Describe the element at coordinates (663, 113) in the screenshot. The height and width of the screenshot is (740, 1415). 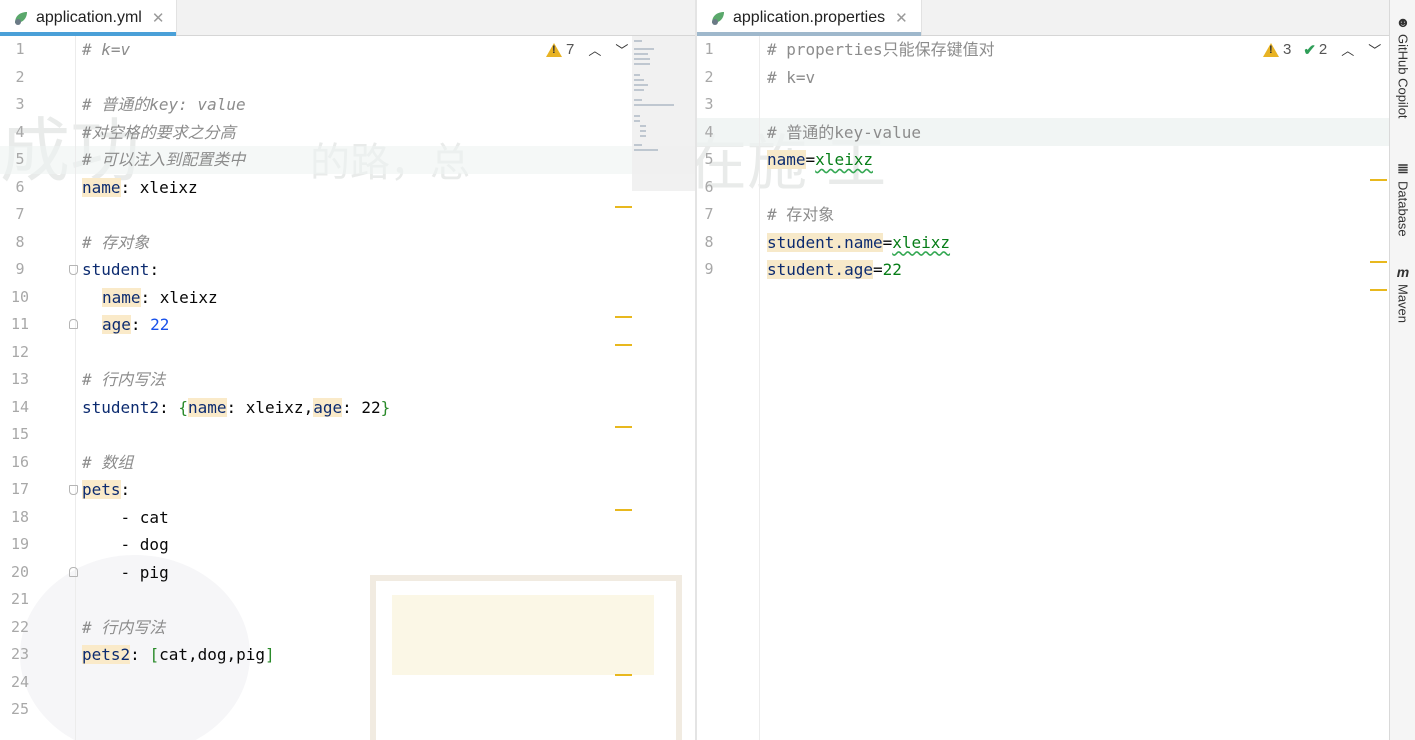
I see `minimap` at that location.